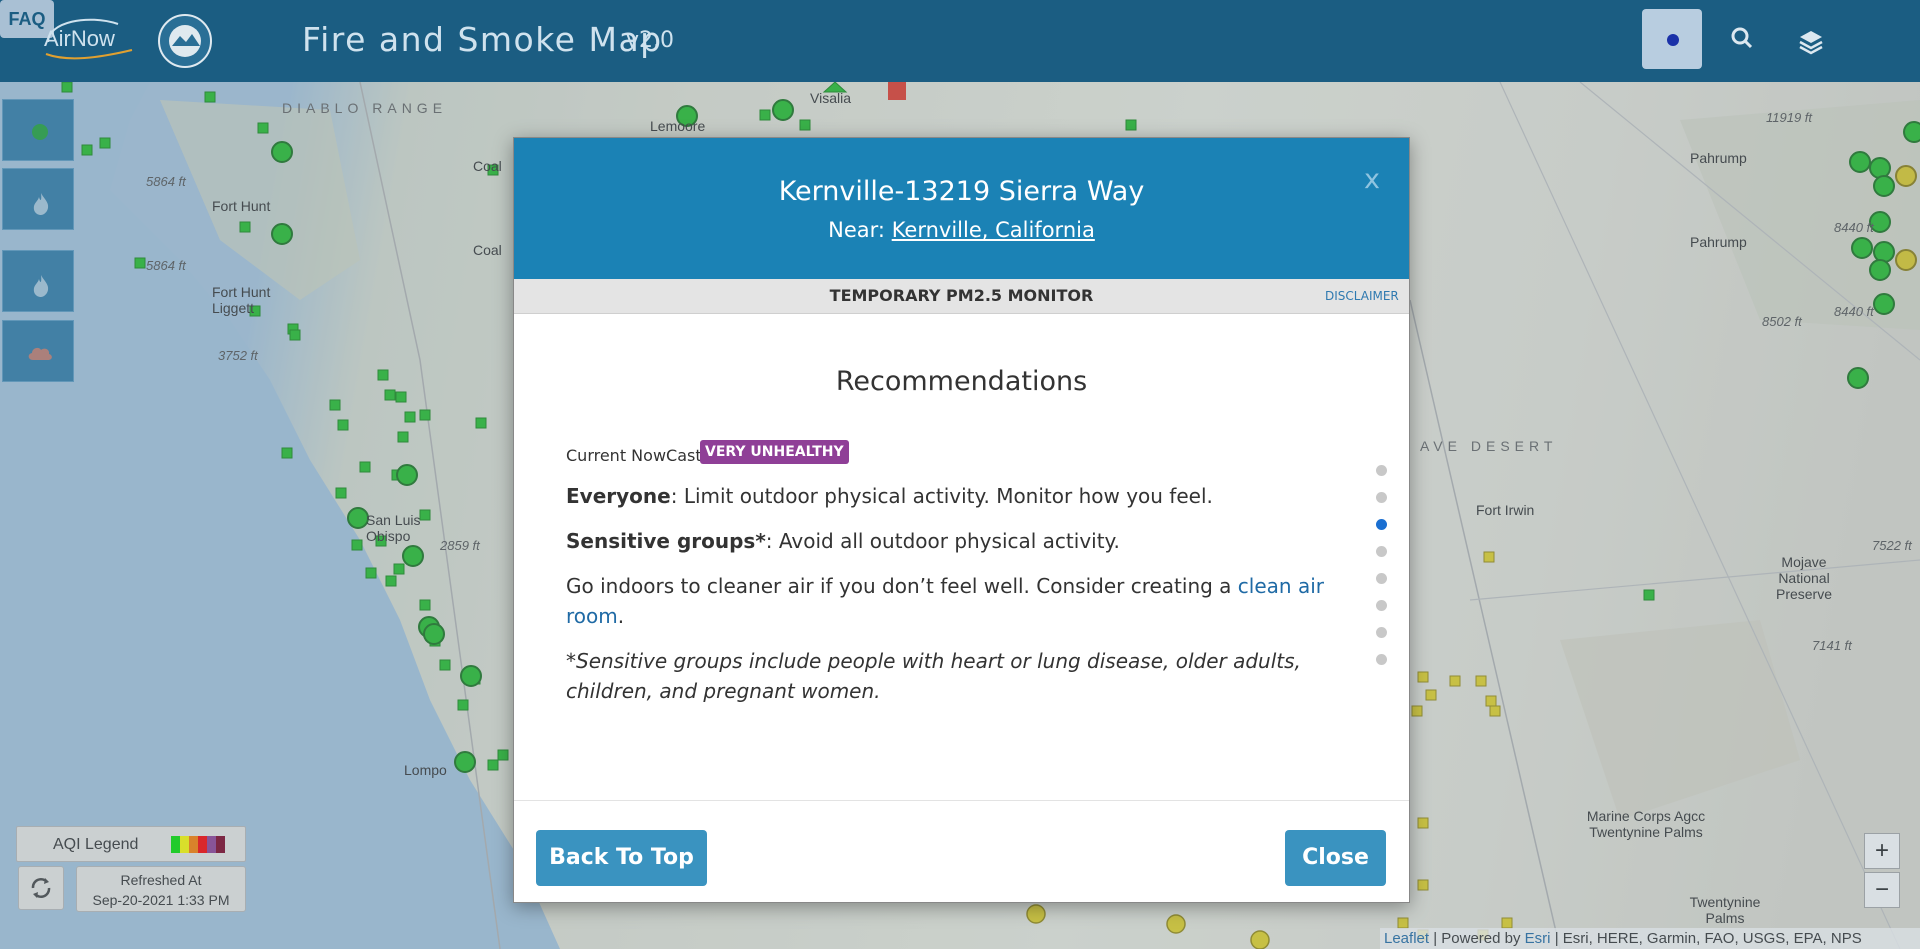 The width and height of the screenshot is (1920, 949). Describe the element at coordinates (482, 39) in the screenshot. I see `app-title: Fire and Smoke Map` at that location.